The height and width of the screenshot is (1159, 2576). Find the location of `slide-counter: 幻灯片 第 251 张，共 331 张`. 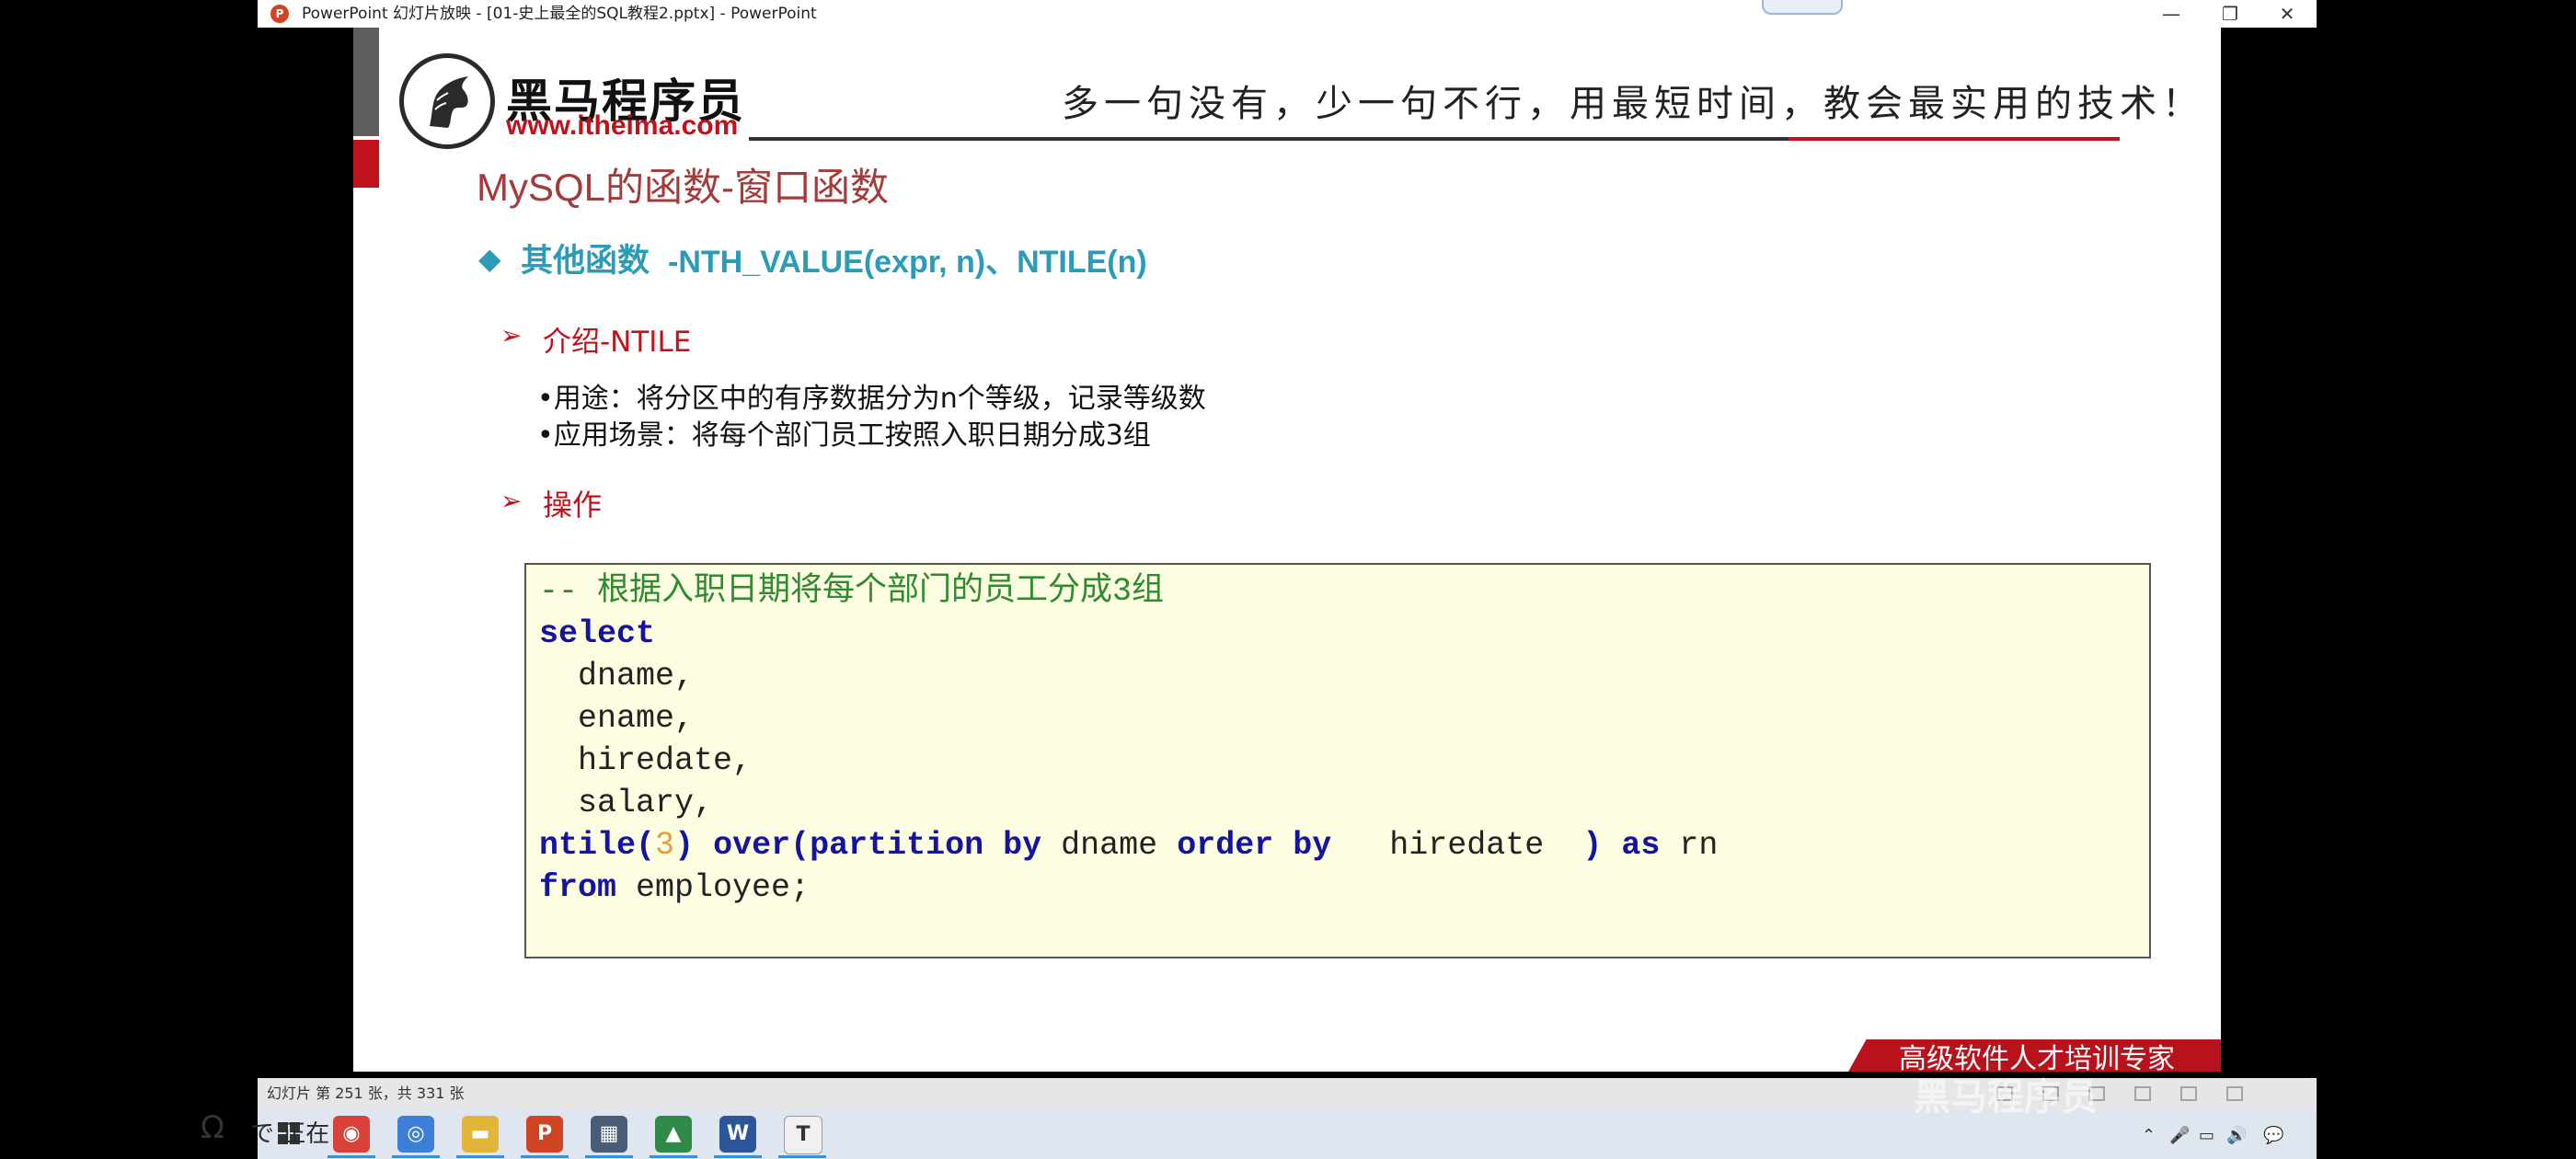

slide-counter: 幻灯片 第 251 张，共 331 张 is located at coordinates (366, 1093).